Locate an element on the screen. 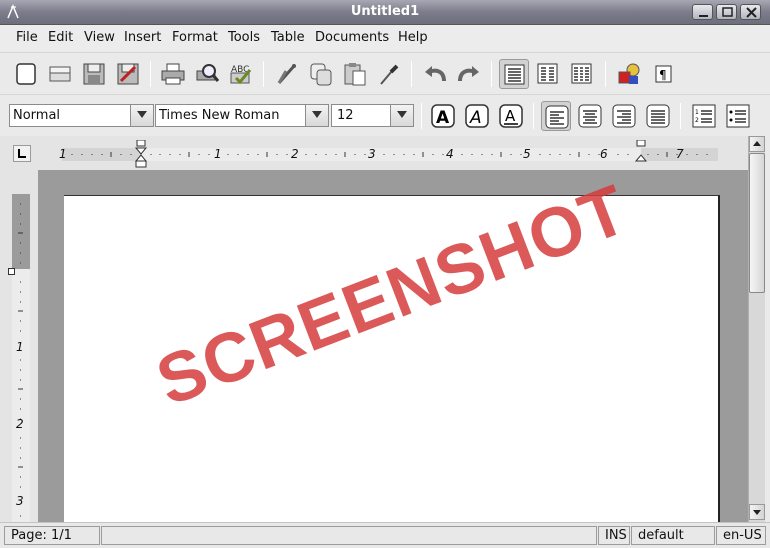  print-preview-icon is located at coordinates (208, 73).